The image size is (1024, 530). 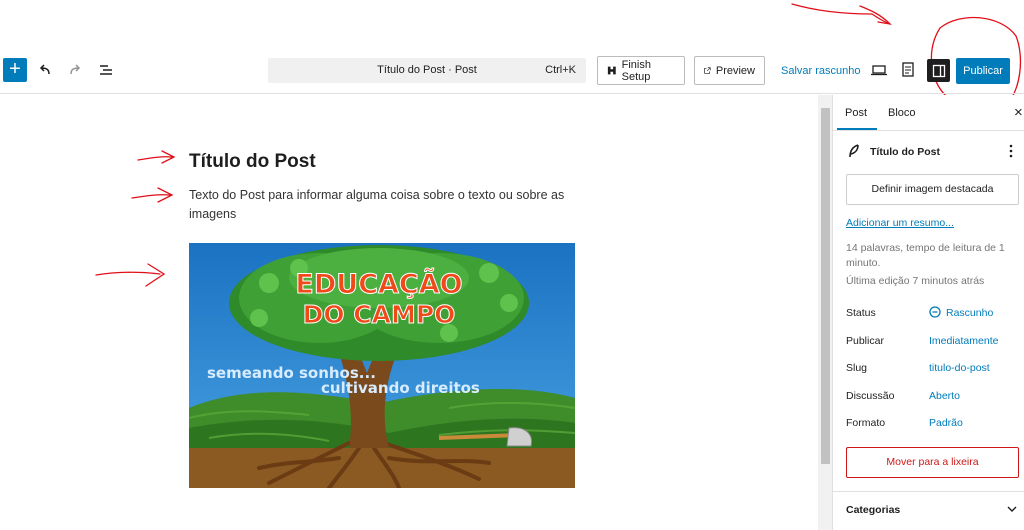 I want to click on status-circle-icon, so click(x=935, y=312).